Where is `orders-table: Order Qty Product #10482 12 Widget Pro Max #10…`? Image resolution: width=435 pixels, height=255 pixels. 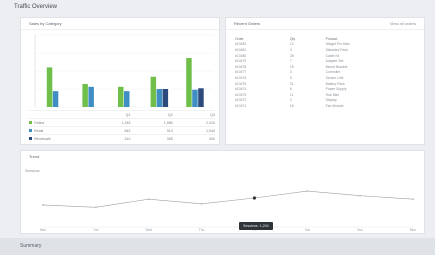
orders-table: Order Qty Product #10482 12 Widget Pro Max #10… is located at coordinates (325, 72).